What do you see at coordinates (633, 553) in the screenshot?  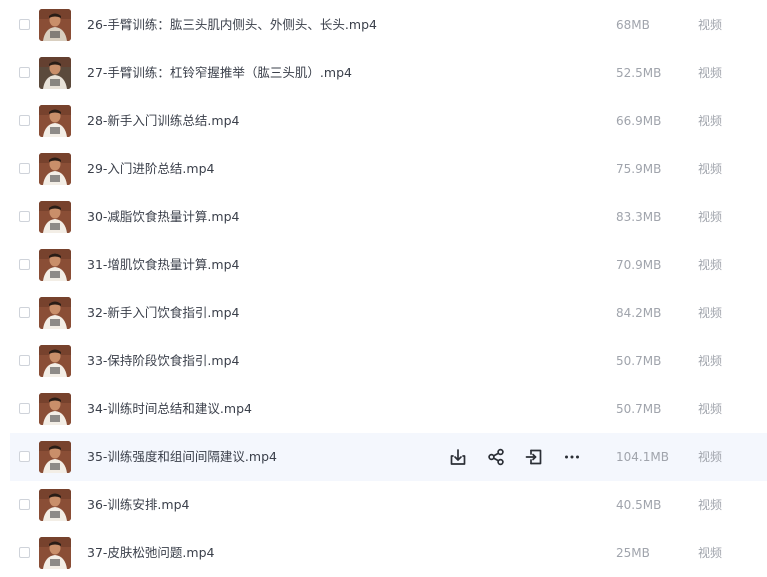 I see `file-size: 25MB` at bounding box center [633, 553].